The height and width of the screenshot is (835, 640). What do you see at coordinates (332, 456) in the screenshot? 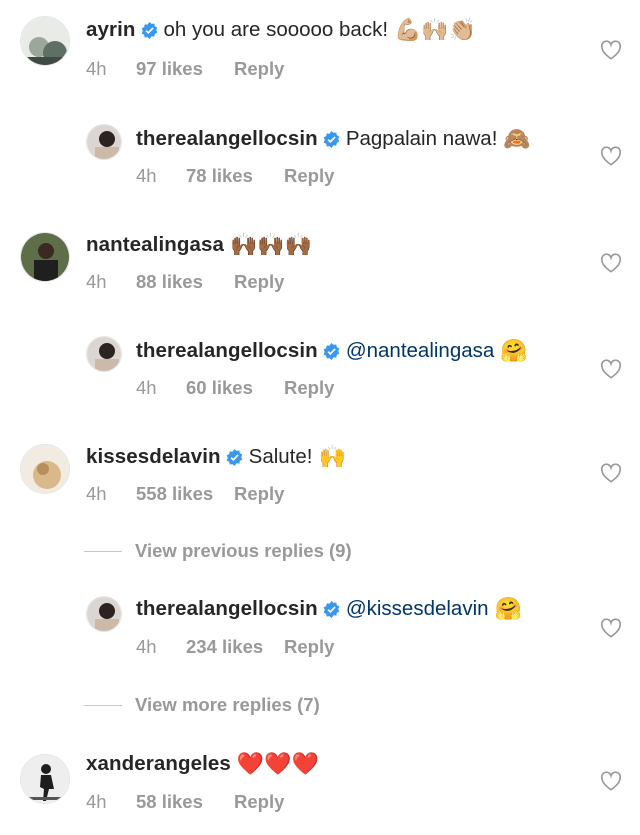
I see `emoji: 🙌` at bounding box center [332, 456].